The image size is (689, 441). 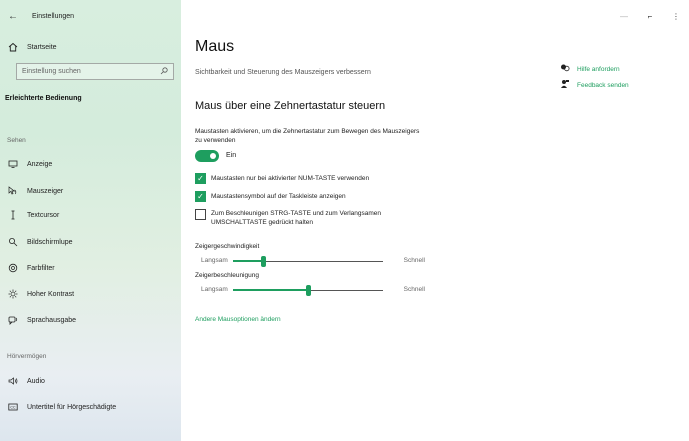 What do you see at coordinates (72, 407) in the screenshot?
I see `sidebar-item-label: Untertitel für Hörgeschädigte` at bounding box center [72, 407].